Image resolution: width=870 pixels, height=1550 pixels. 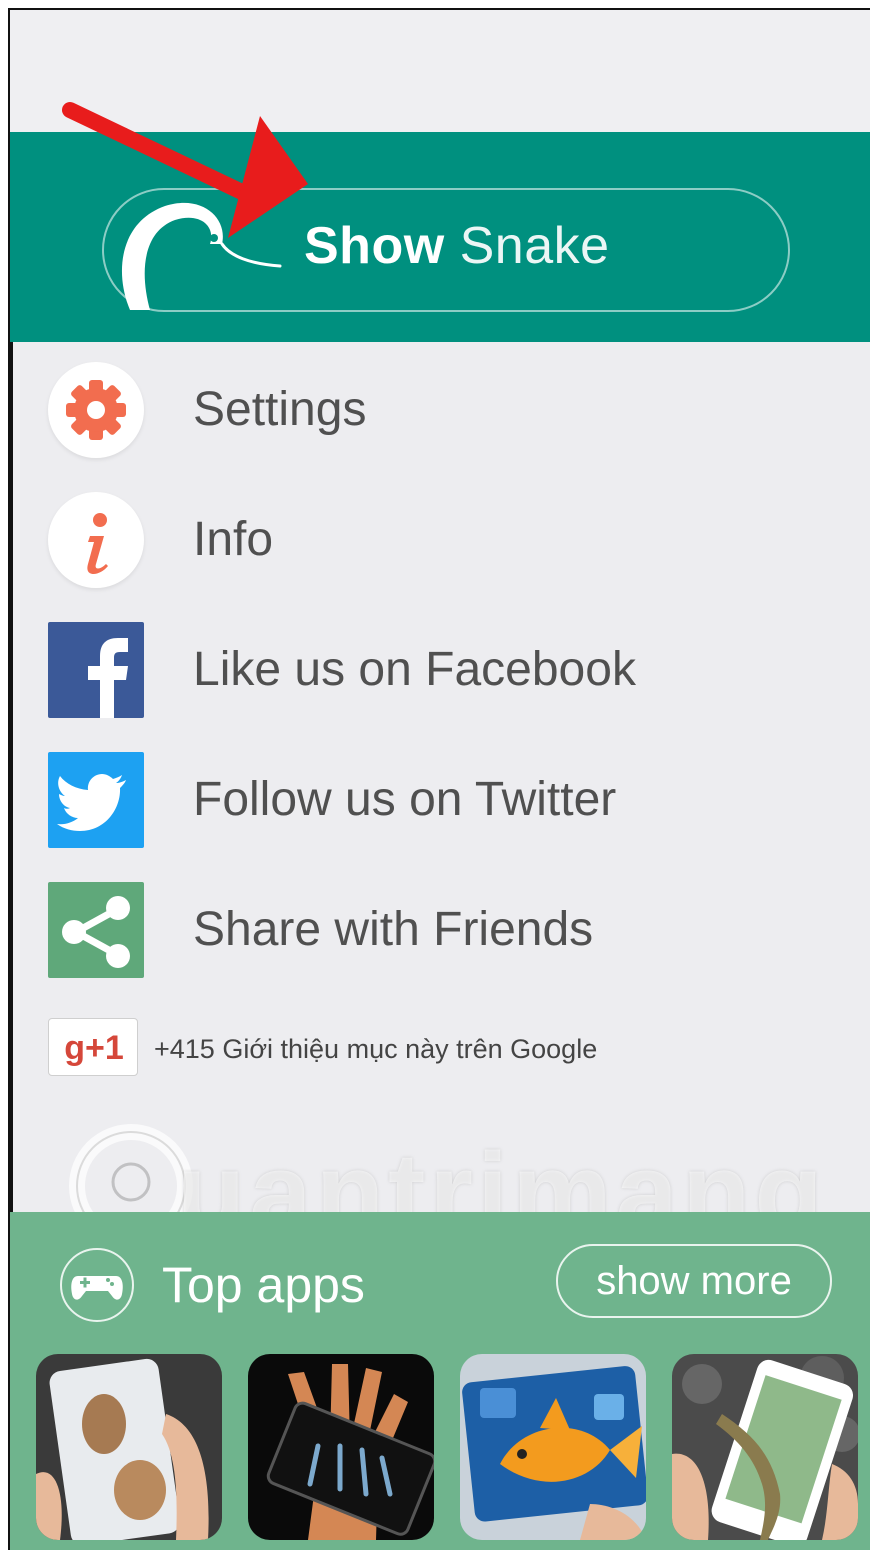 I want to click on google-plus-one-button: g+1, so click(x=93, y=1047).